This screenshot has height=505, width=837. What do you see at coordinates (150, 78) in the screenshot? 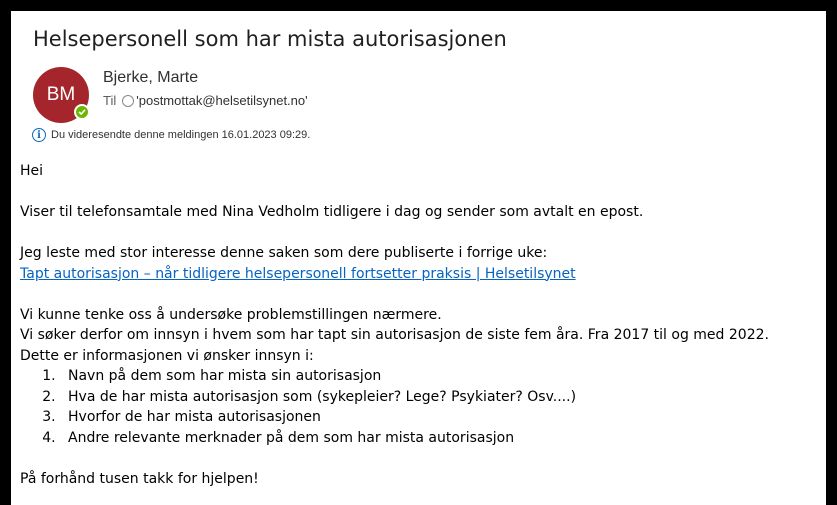
I see `sender-name: Bjerke, Marte` at bounding box center [150, 78].